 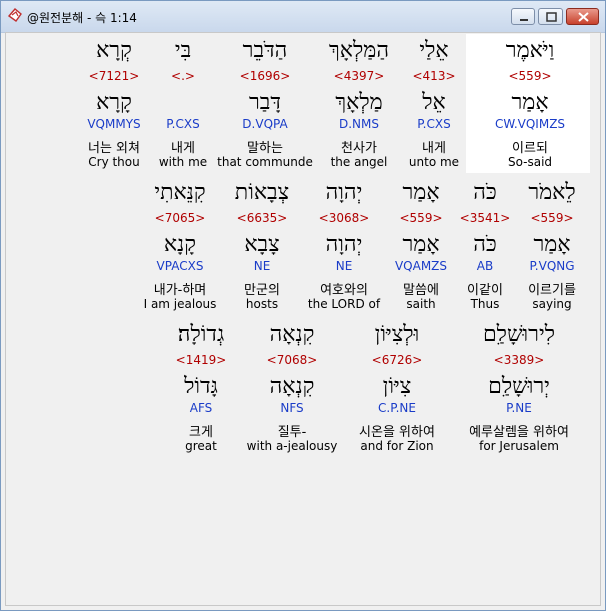 I want to click on english-gloss: that communde, so click(x=265, y=162).